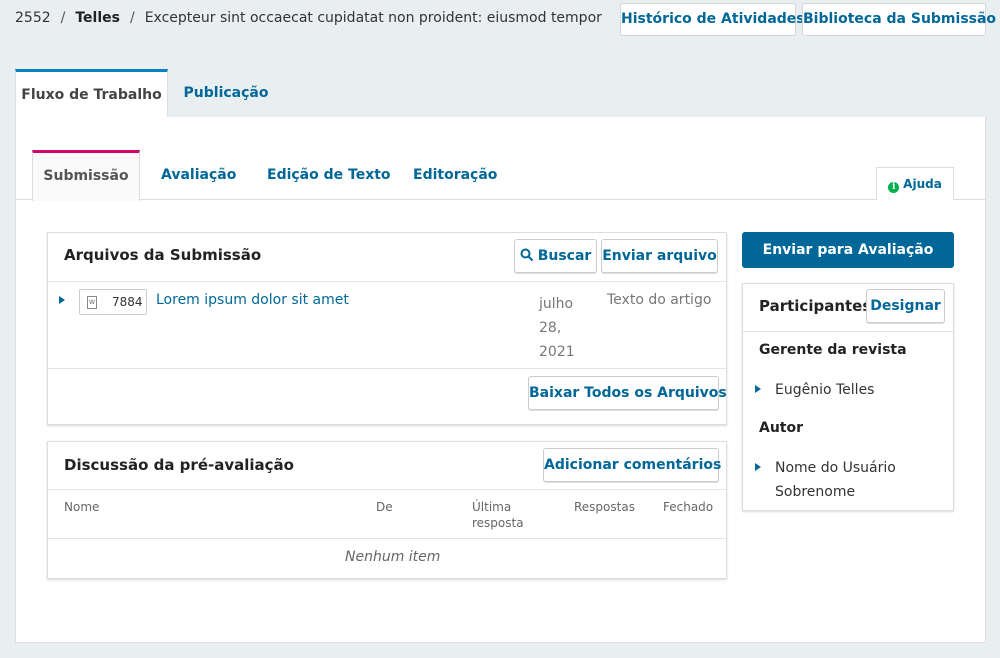 The height and width of the screenshot is (658, 1000). What do you see at coordinates (198, 175) in the screenshot?
I see `tab-review: Avaliação` at bounding box center [198, 175].